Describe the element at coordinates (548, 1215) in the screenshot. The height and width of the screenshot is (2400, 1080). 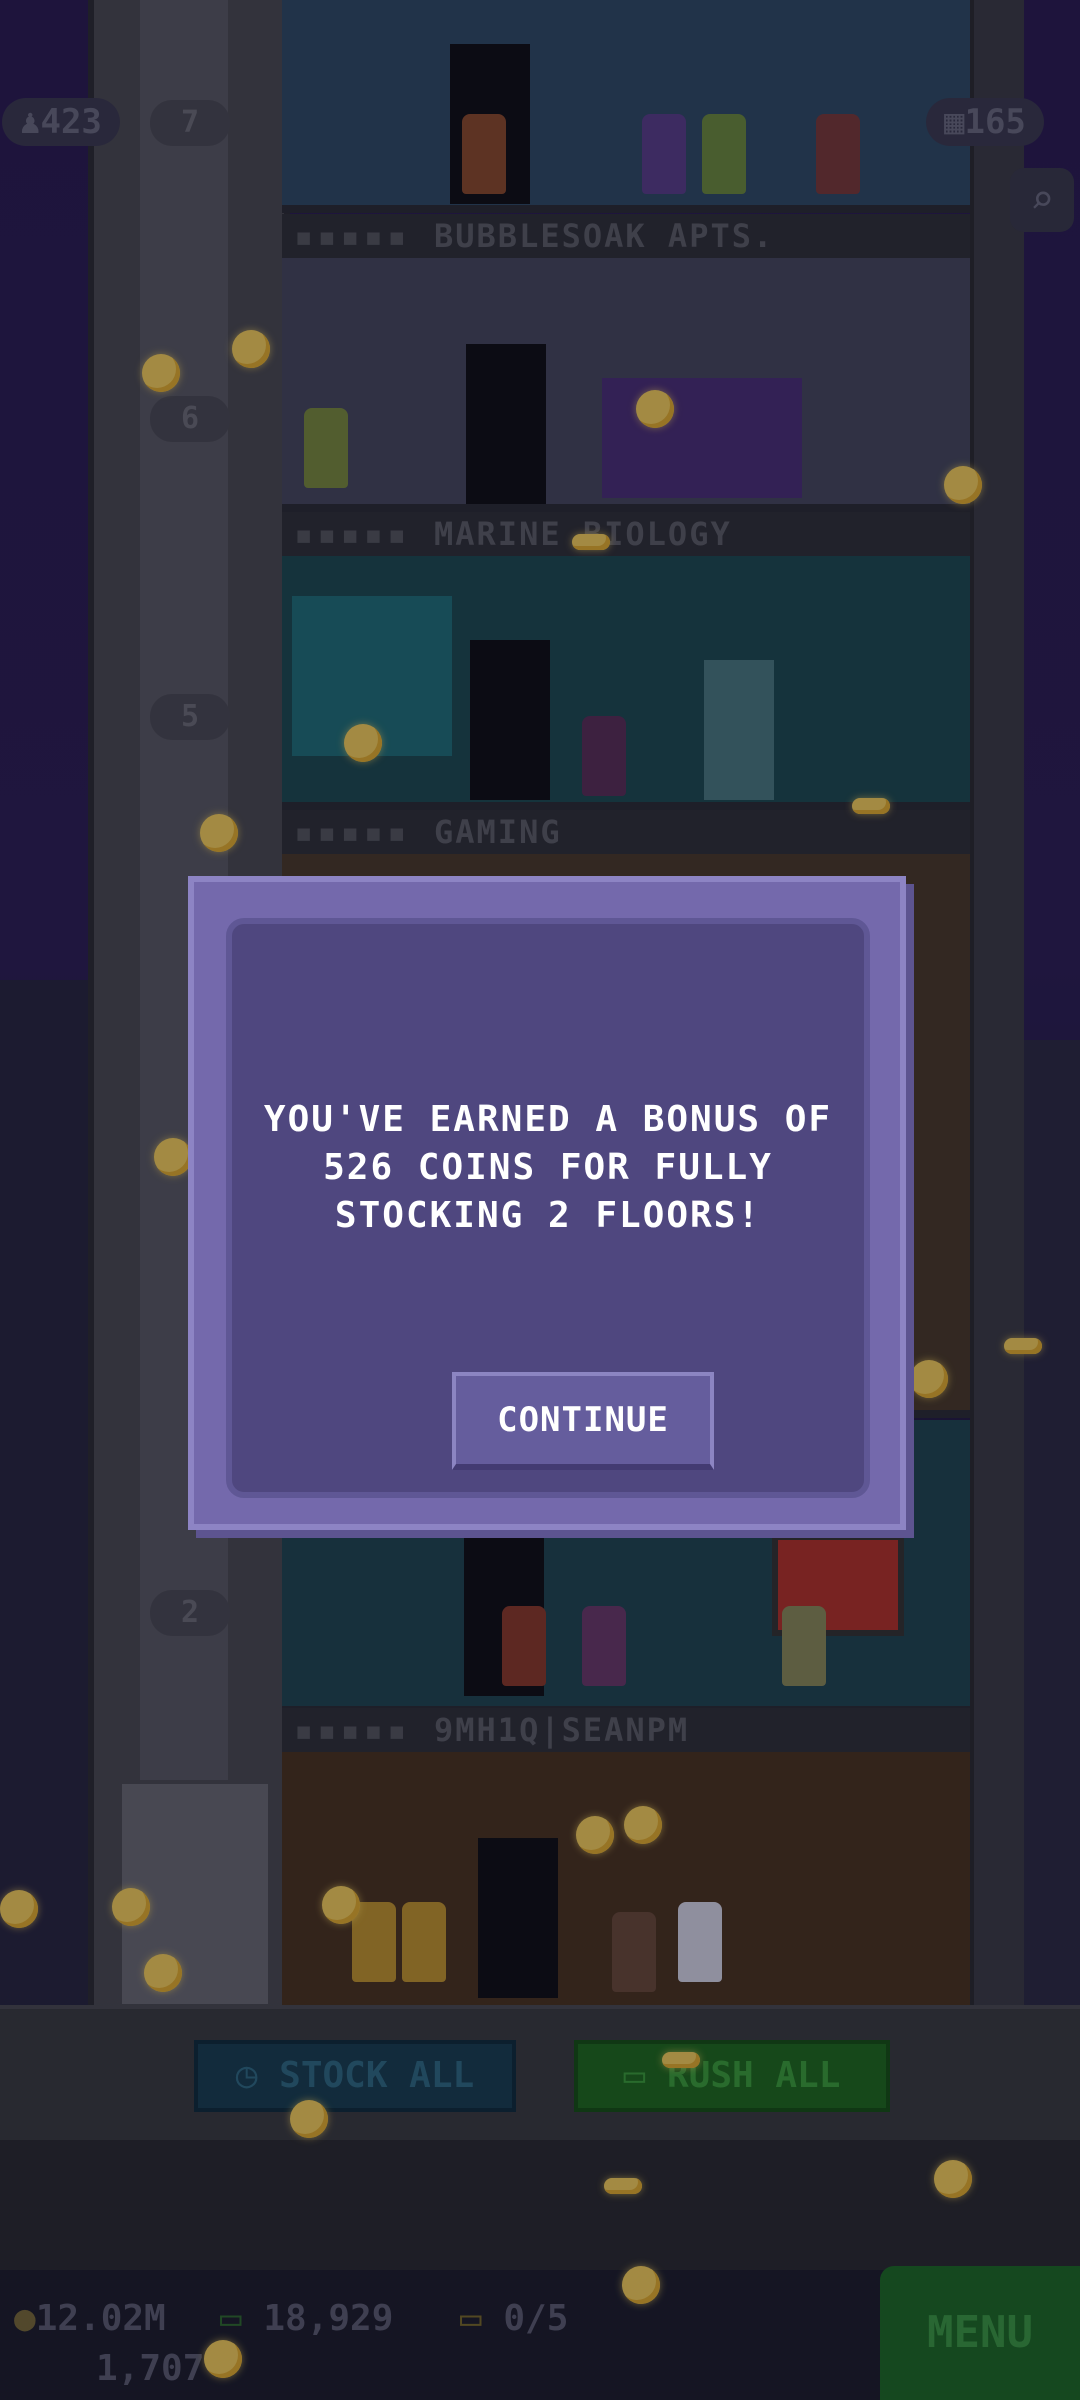
I see `bonus-message-line: STOCKING 2 FLOORS!` at that location.